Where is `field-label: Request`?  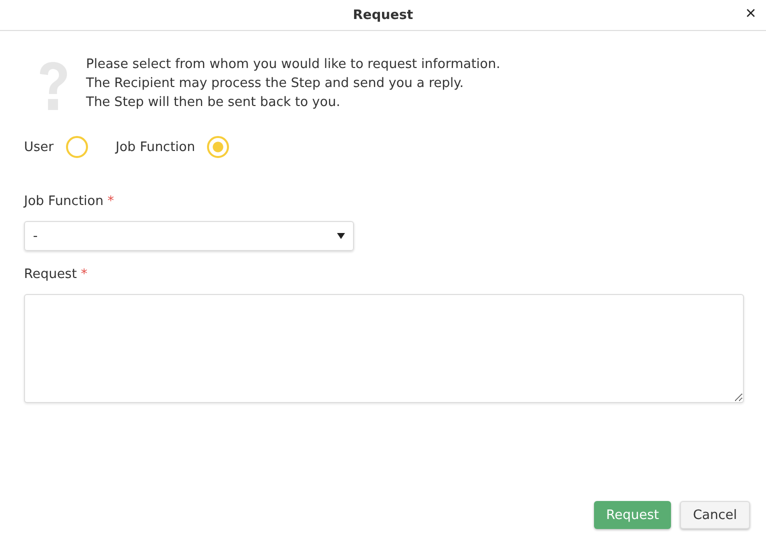 field-label: Request is located at coordinates (50, 274).